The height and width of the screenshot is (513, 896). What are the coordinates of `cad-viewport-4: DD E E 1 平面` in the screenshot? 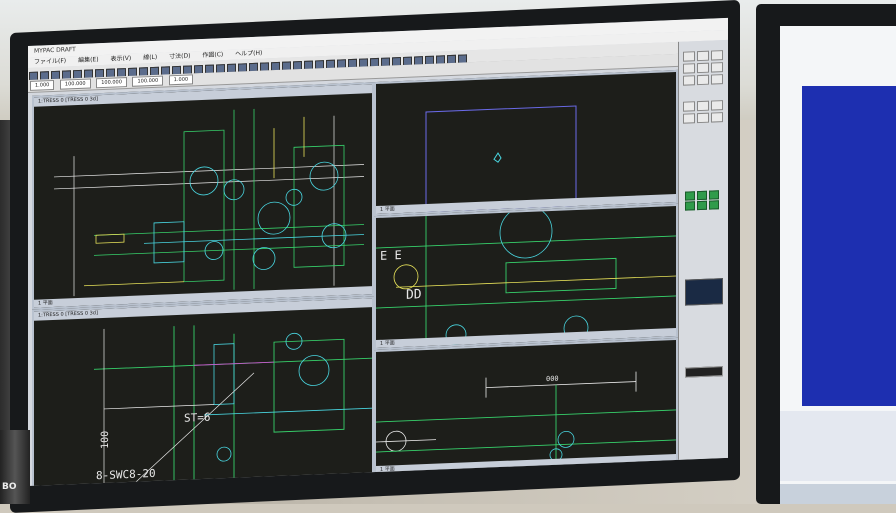 It's located at (526, 277).